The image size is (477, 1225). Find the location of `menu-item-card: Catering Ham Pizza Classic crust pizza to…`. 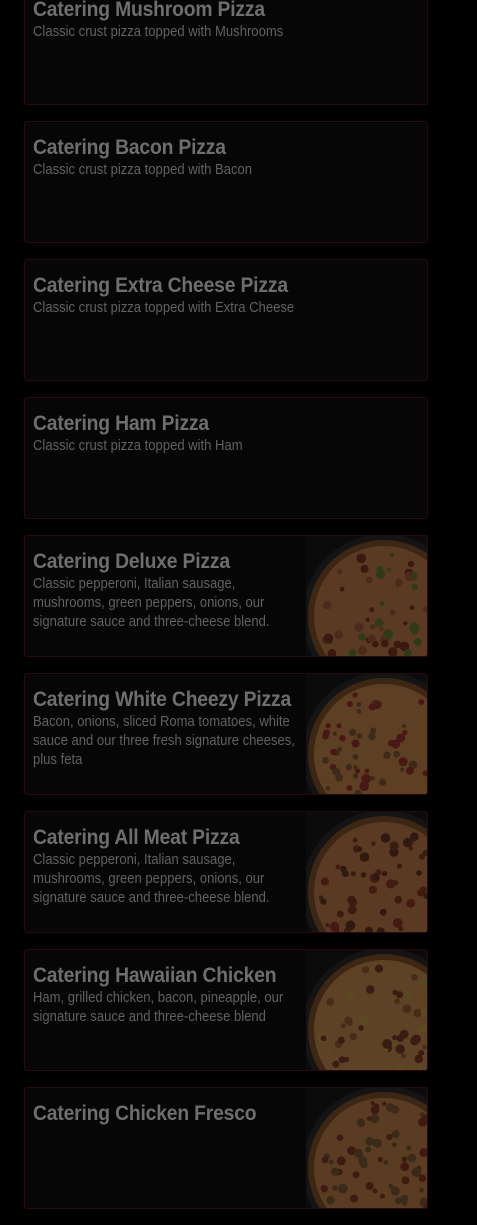

menu-item-card: Catering Ham Pizza Classic crust pizza to… is located at coordinates (226, 458).